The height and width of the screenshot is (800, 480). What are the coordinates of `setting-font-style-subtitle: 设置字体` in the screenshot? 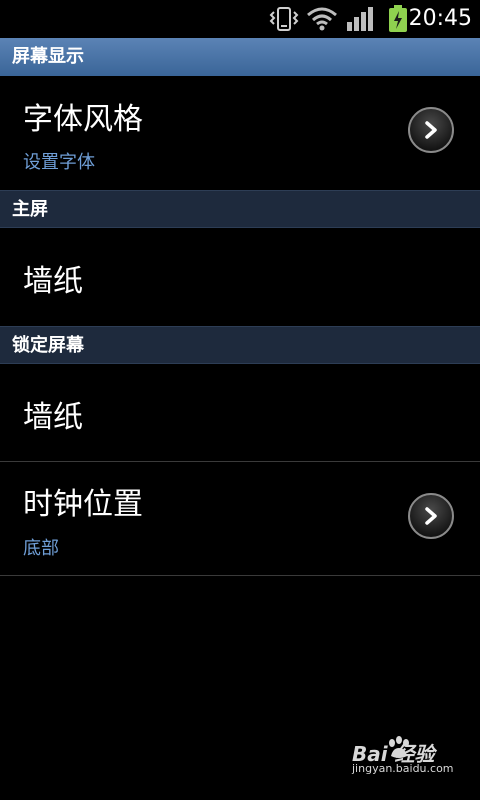 It's located at (59, 162).